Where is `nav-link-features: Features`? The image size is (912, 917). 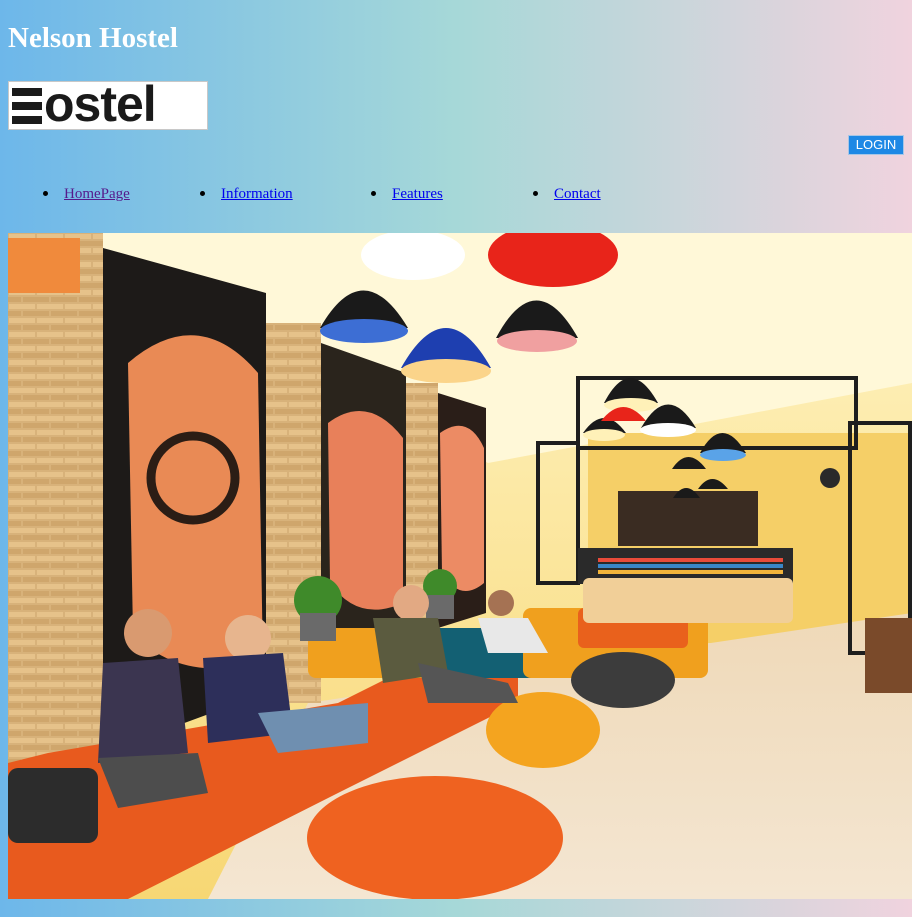
nav-link-features: Features is located at coordinates (417, 194).